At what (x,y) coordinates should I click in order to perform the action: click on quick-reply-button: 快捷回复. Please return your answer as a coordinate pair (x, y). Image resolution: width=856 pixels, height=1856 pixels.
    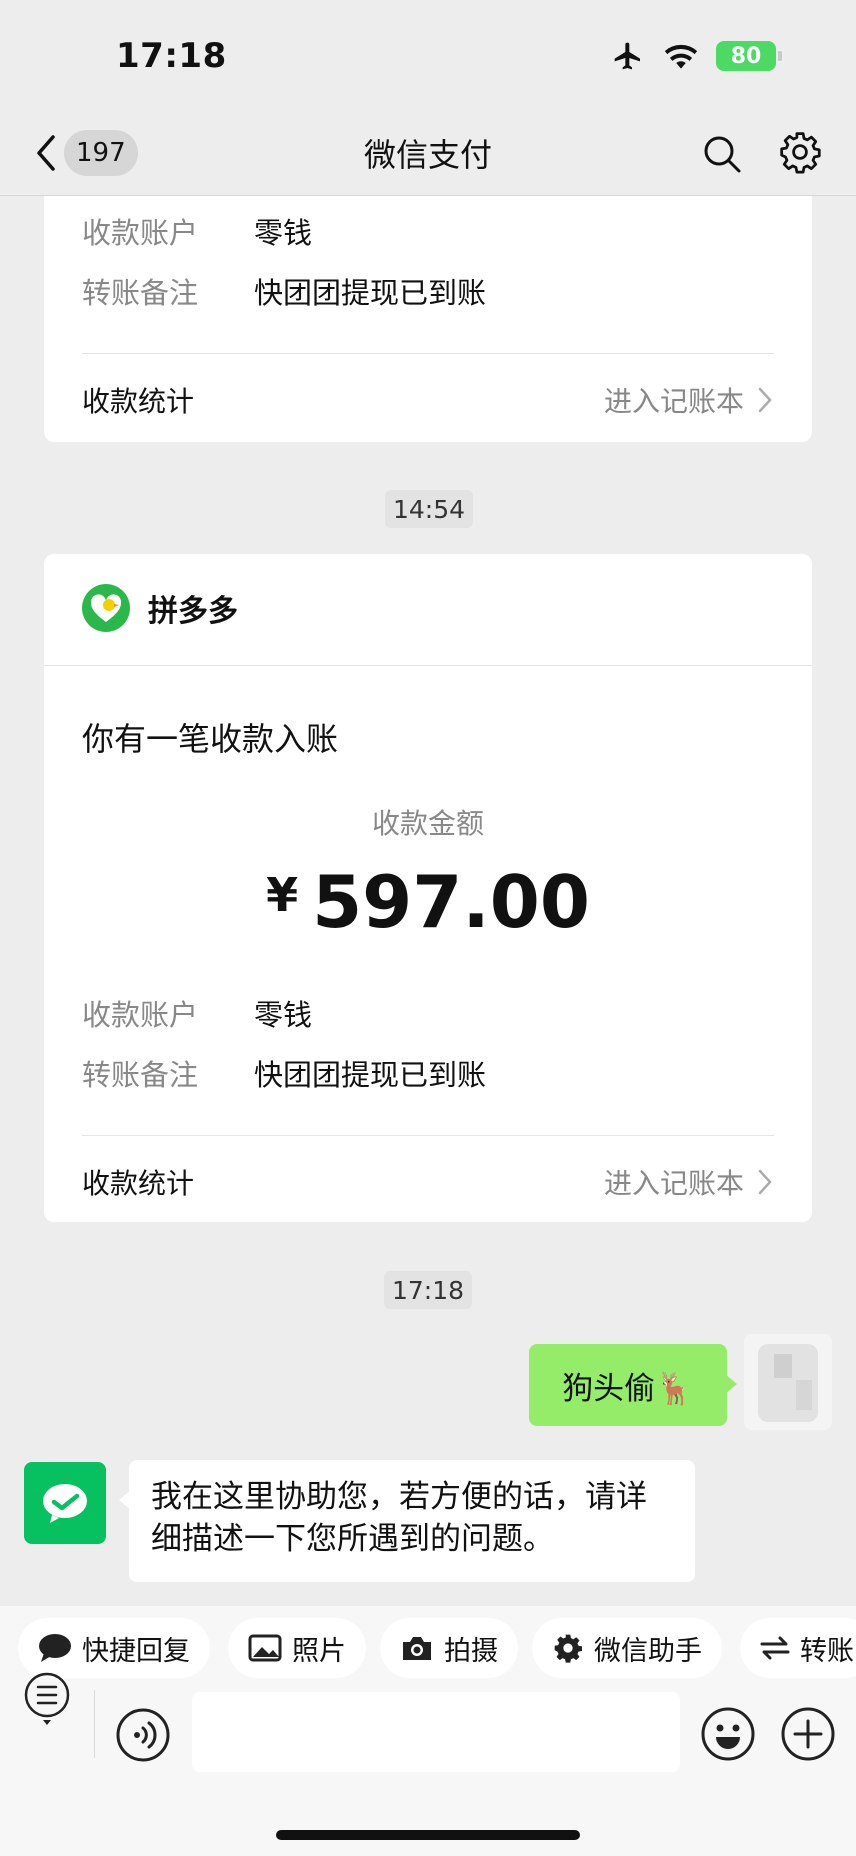
    Looking at the image, I should click on (114, 1648).